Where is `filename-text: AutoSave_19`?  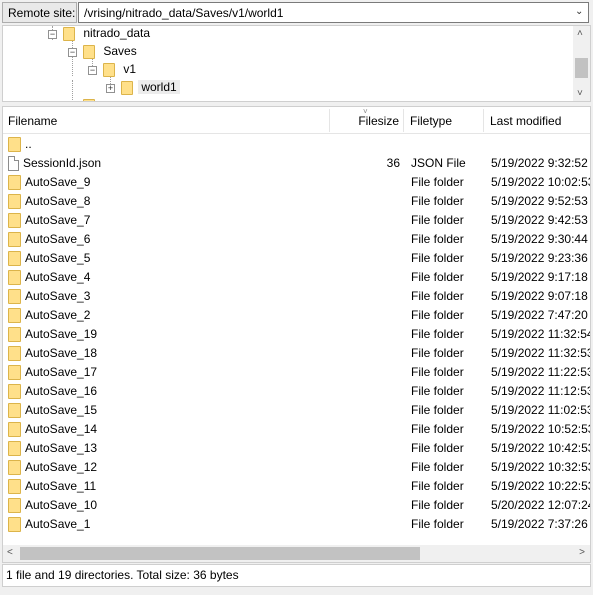 filename-text: AutoSave_19 is located at coordinates (61, 334).